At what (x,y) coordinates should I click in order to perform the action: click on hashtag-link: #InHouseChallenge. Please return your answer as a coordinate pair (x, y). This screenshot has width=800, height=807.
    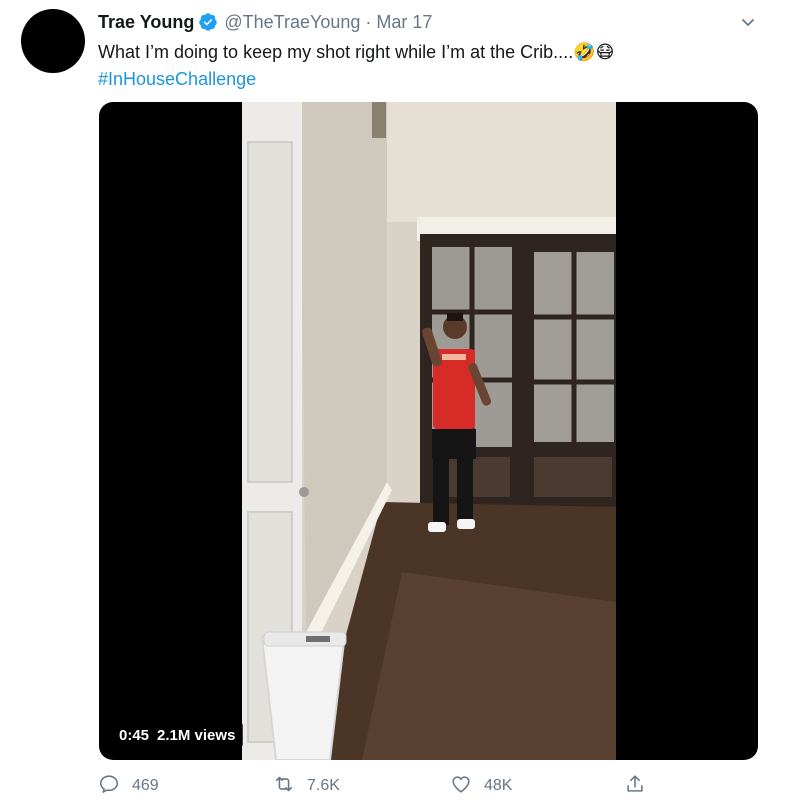
    Looking at the image, I should click on (418, 79).